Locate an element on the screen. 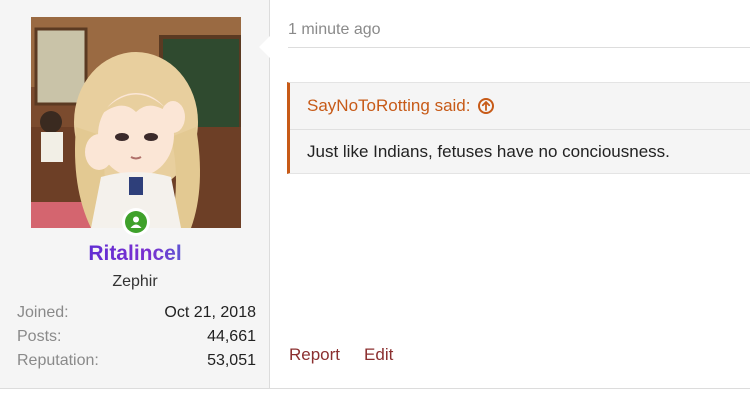 This screenshot has height=393, width=750. stat-value: Oct 21, 2018 is located at coordinates (210, 312).